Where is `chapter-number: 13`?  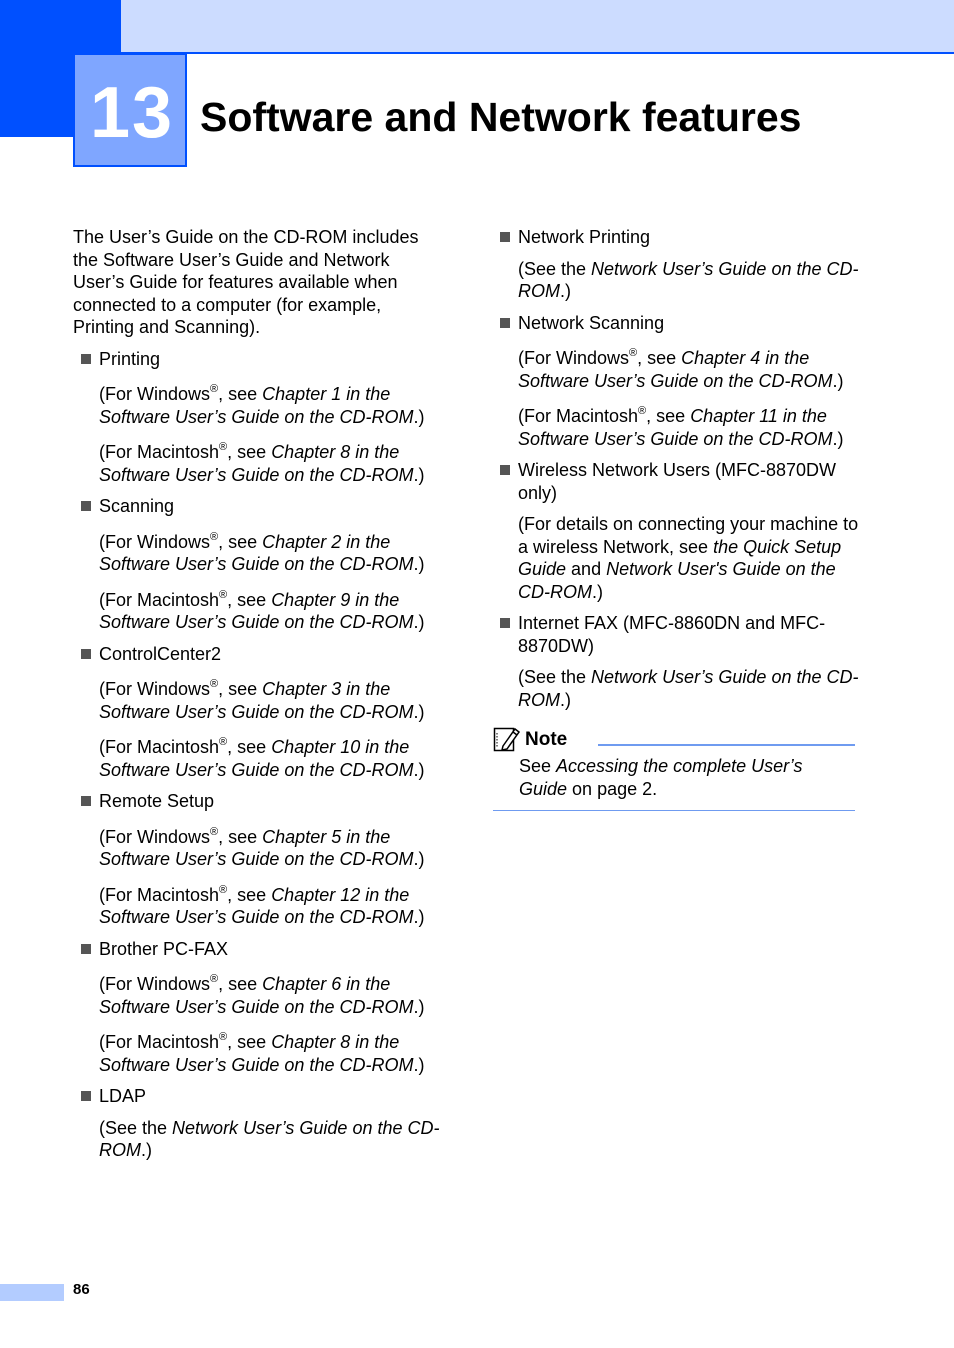
chapter-number: 13 is located at coordinates (132, 113).